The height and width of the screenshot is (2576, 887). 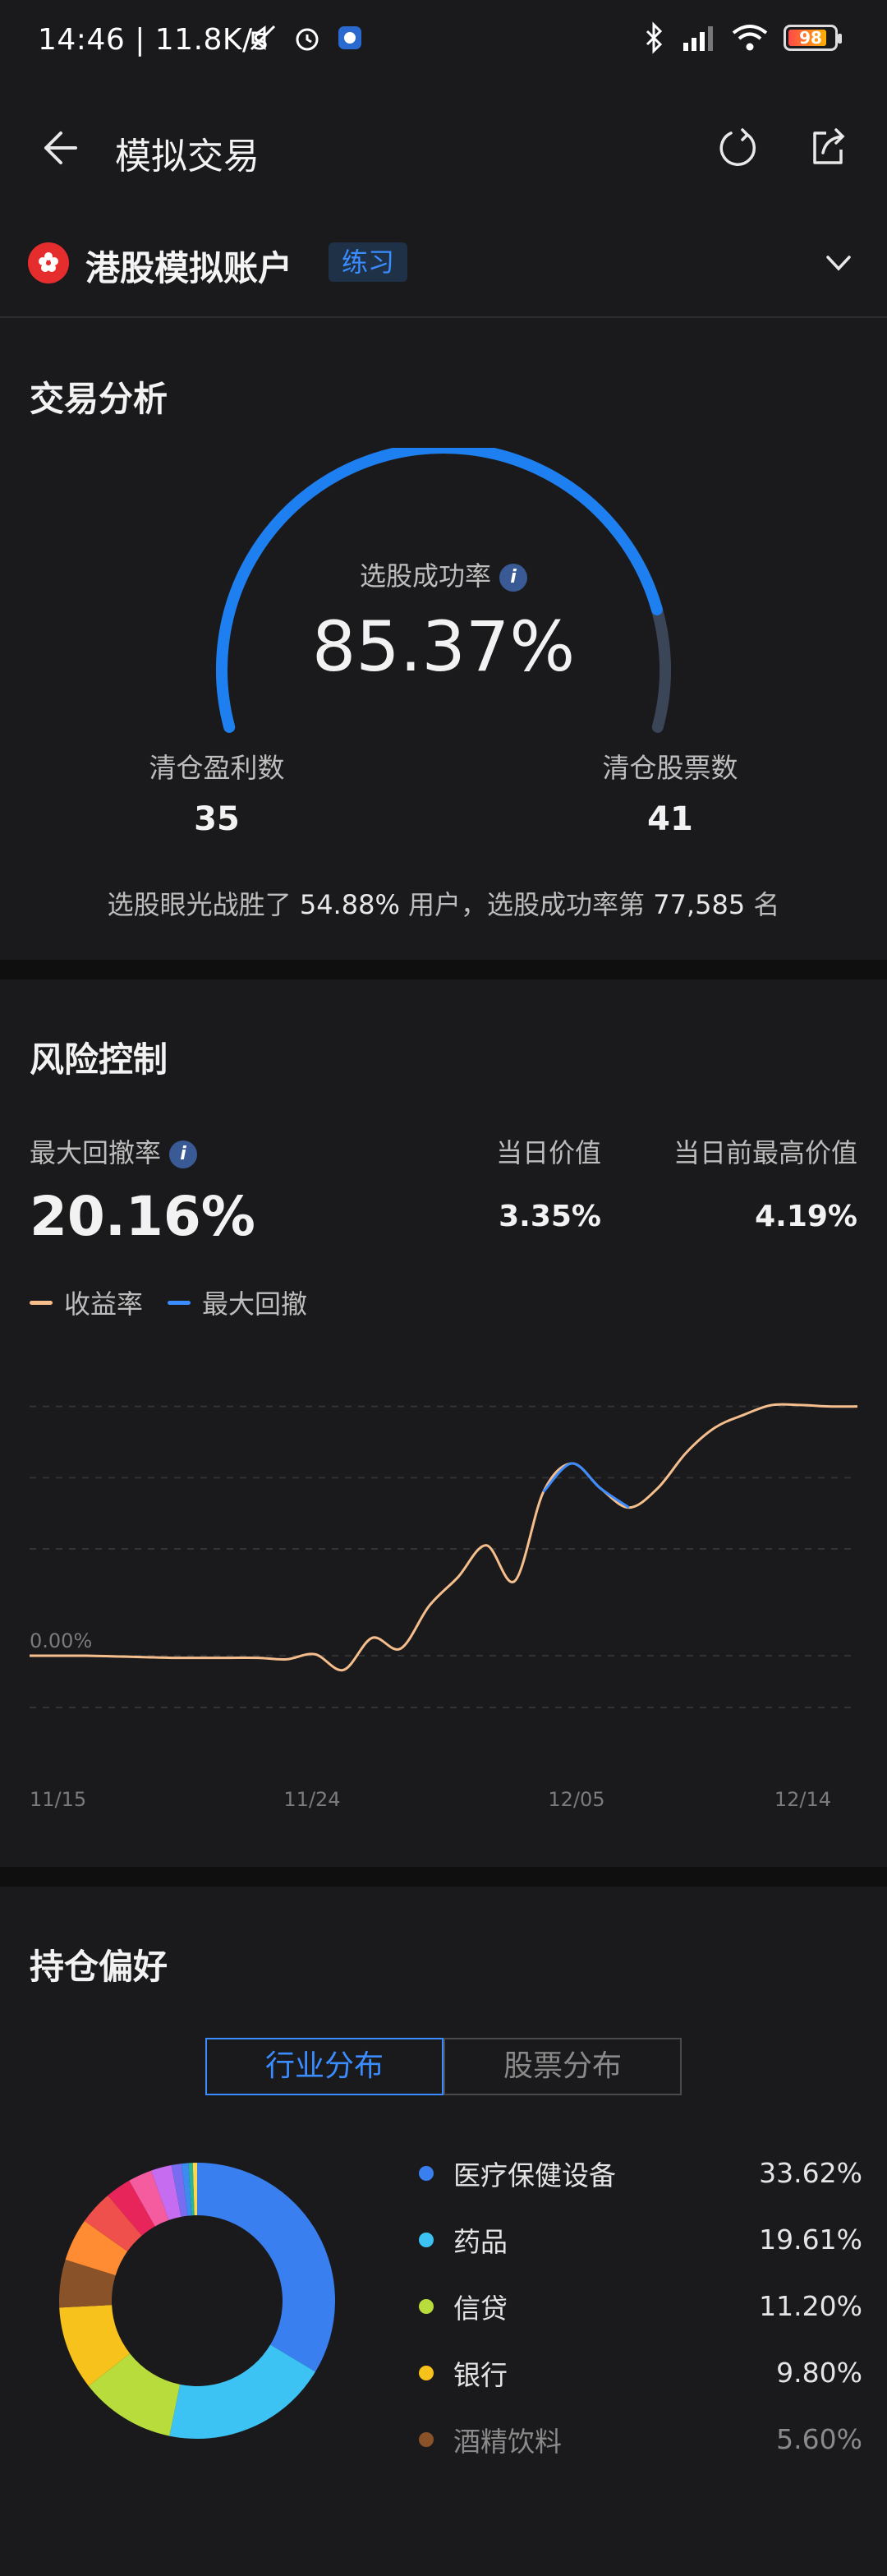 I want to click on x-tick-label: 12/14, so click(x=803, y=1799).